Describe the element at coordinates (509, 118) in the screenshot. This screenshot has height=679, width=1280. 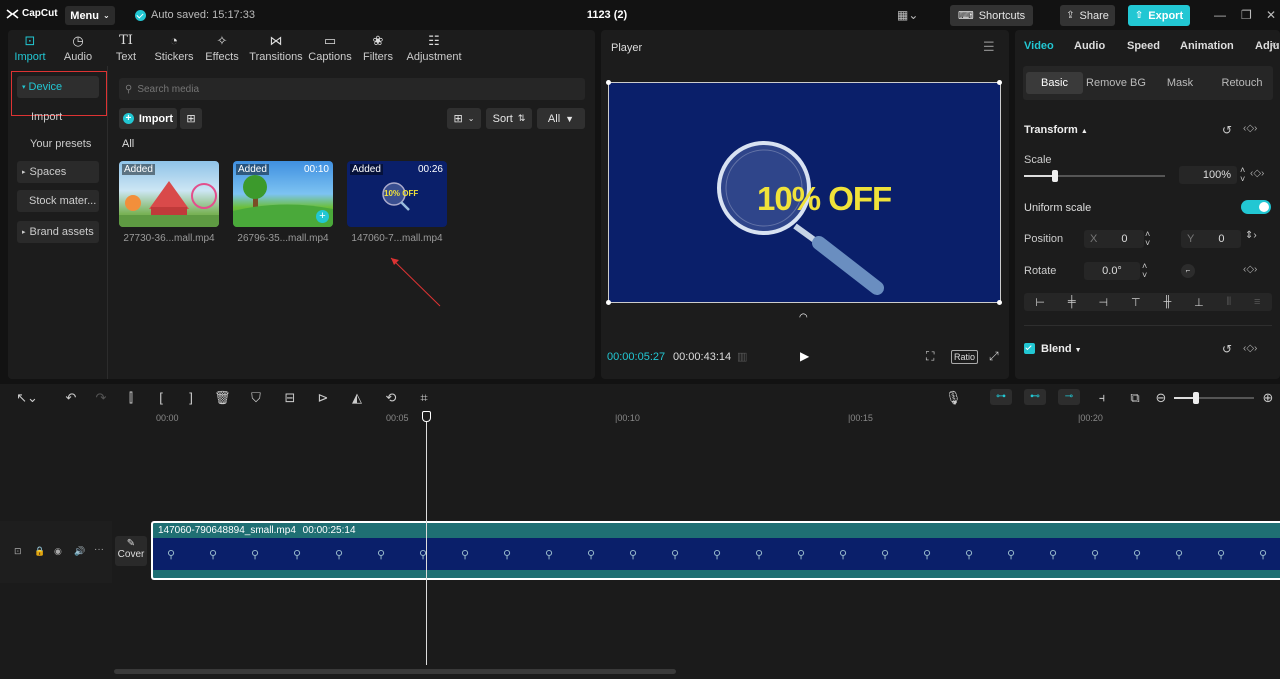
I see `sort-button: Sort ⇅` at that location.